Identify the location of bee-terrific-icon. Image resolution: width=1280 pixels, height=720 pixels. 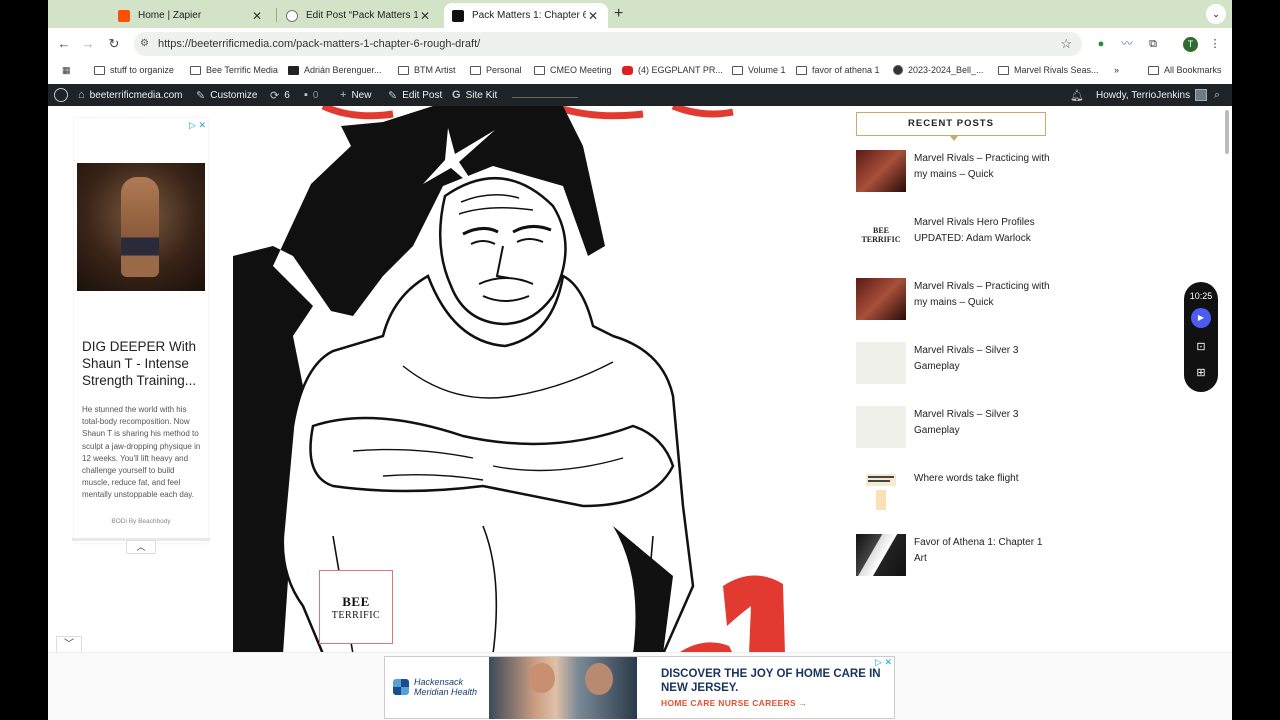
(458, 15).